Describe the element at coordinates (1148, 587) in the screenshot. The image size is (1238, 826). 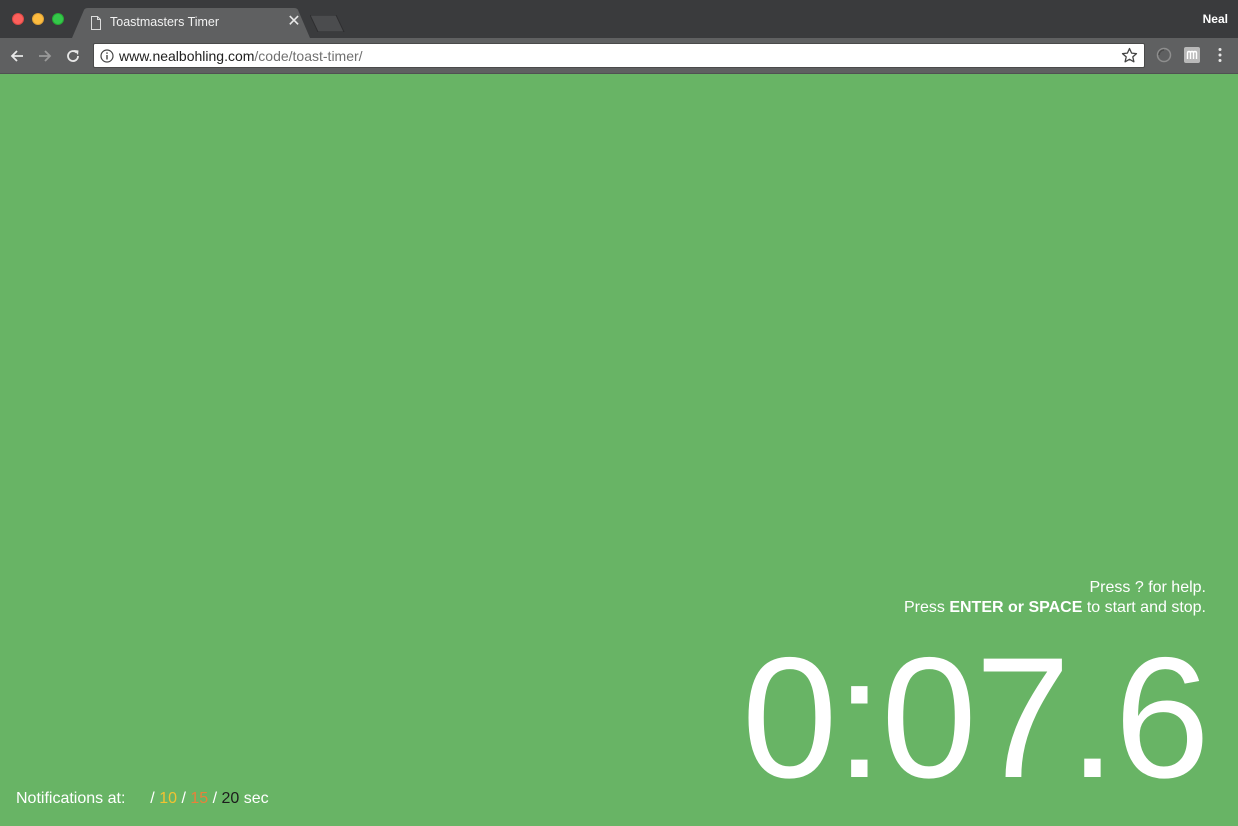
I see `help-line-1: Press ? for help.` at that location.